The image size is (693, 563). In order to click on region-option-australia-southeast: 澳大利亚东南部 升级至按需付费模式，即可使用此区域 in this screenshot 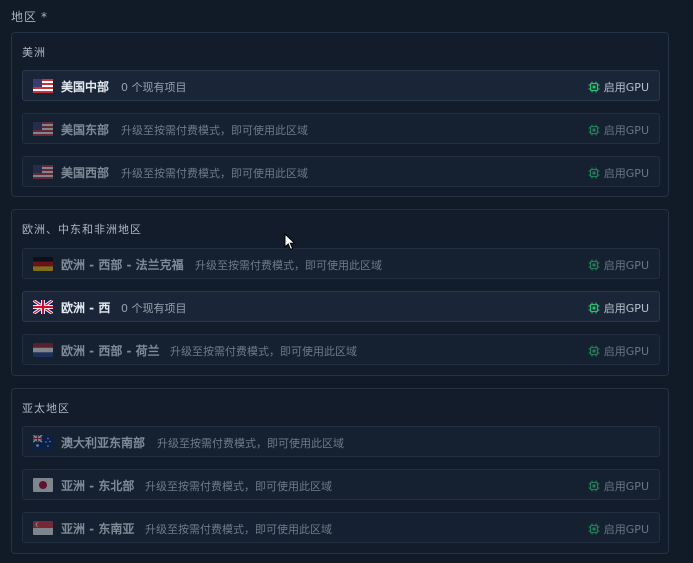, I will do `click(341, 441)`.